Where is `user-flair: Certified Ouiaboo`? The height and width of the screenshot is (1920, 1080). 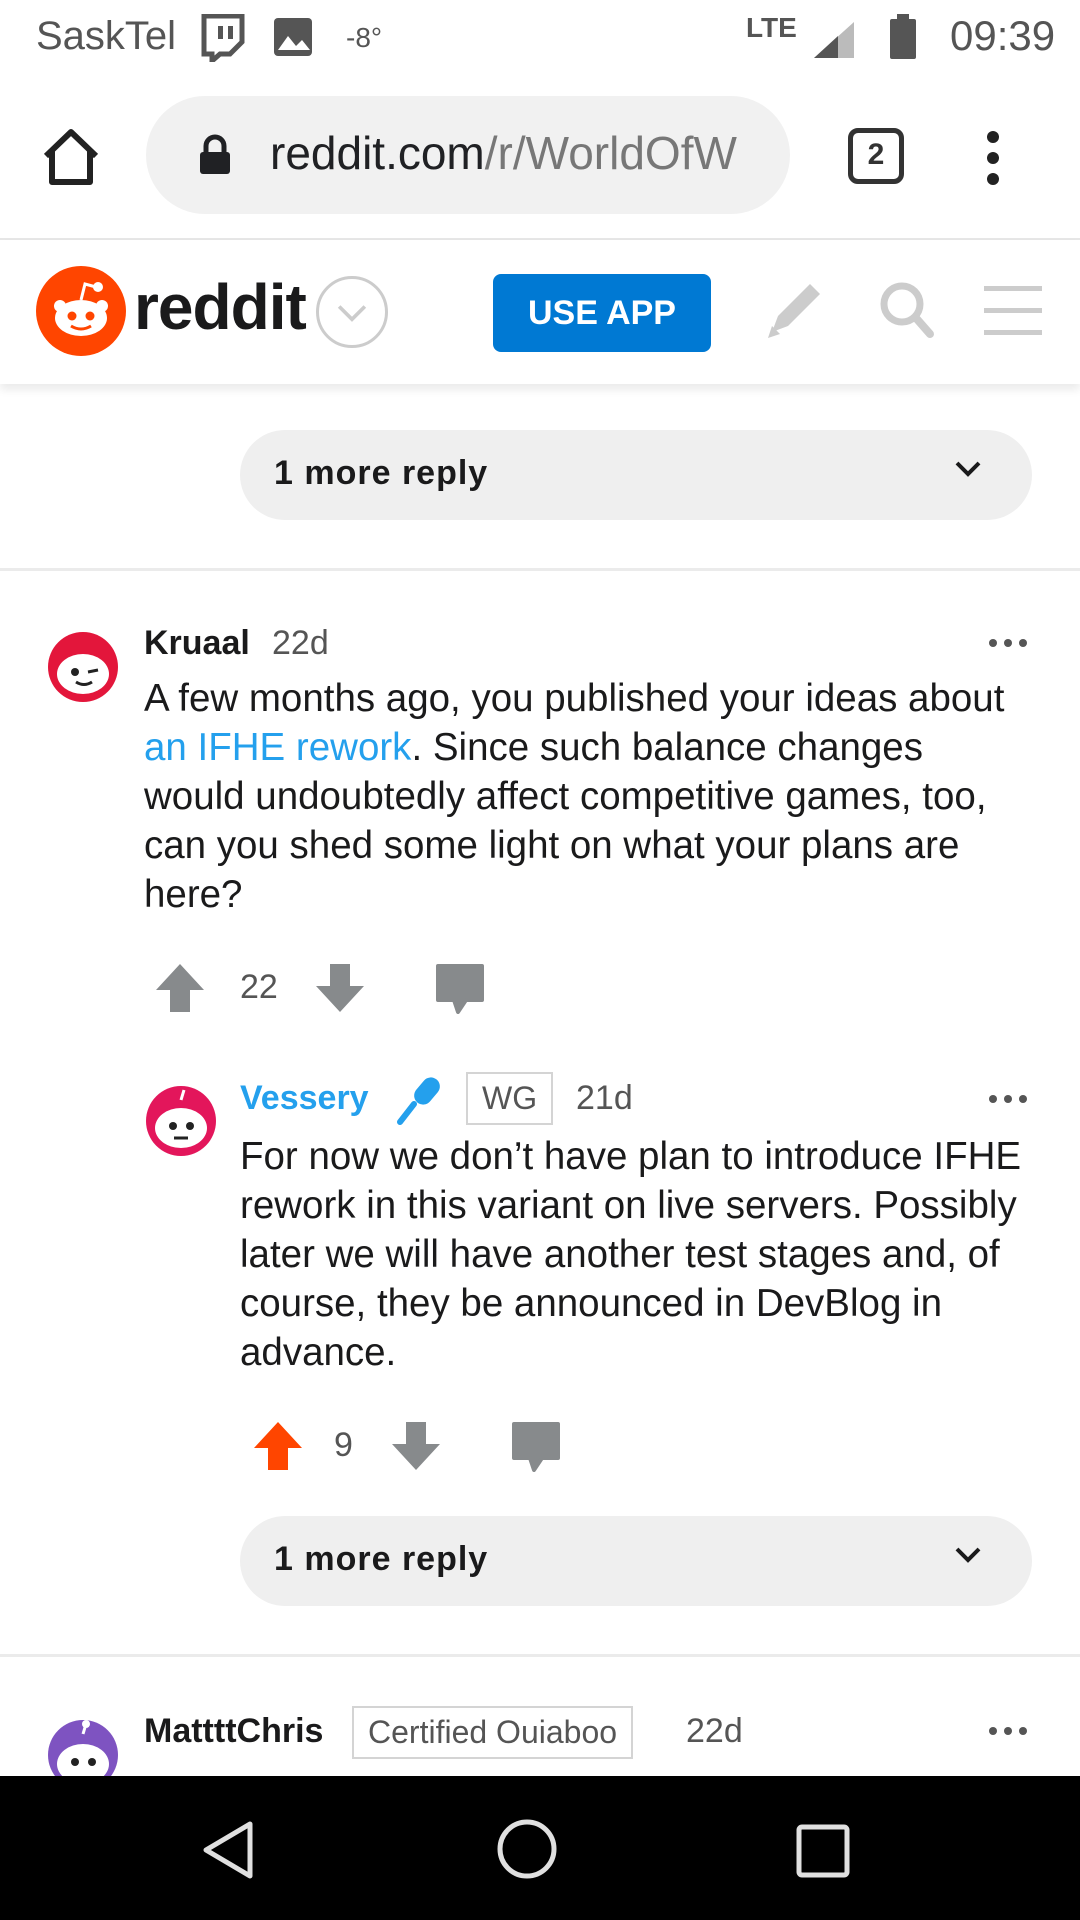
user-flair: Certified Ouiaboo is located at coordinates (493, 1732).